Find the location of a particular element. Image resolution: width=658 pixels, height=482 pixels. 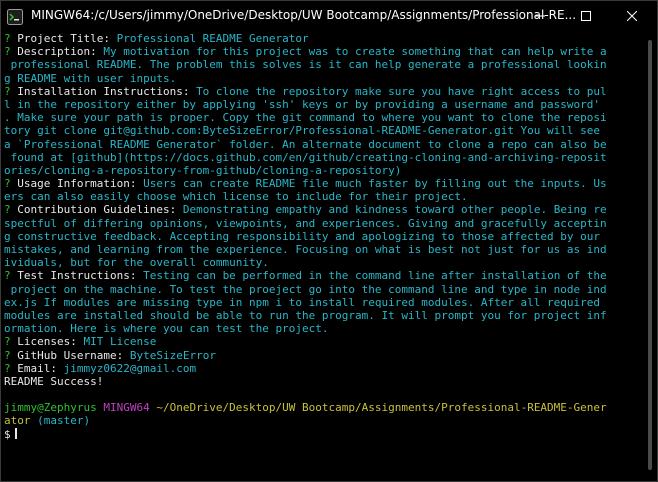

prompt-answer: g README with user inputs. is located at coordinates (90, 78).